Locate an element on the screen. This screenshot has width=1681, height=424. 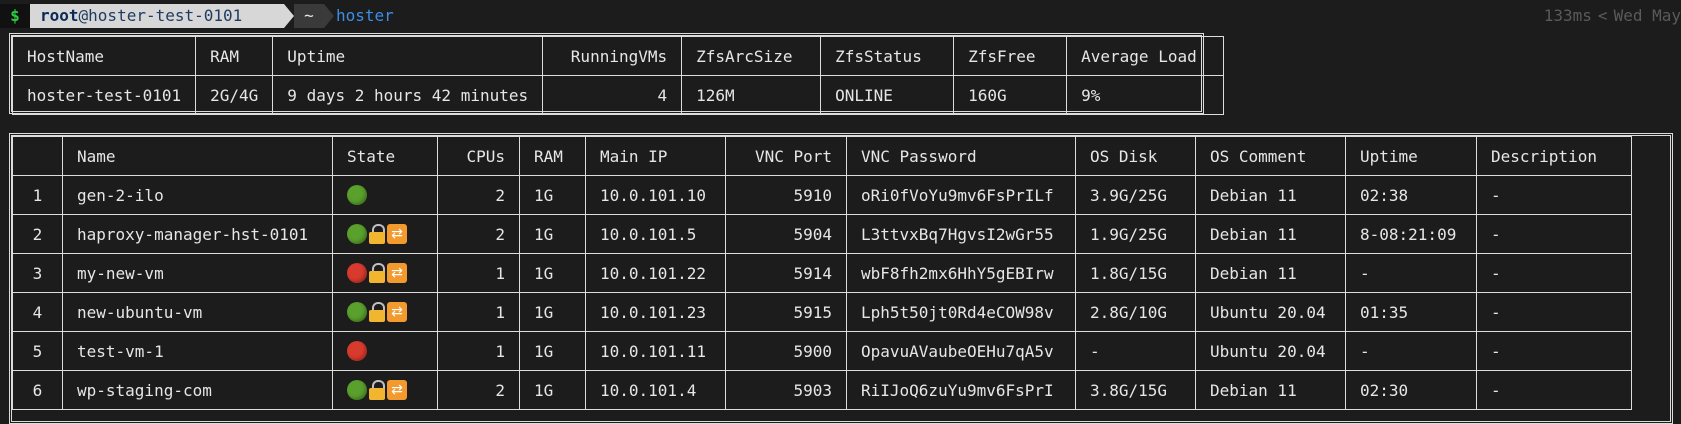
vm-name: my-new-vm is located at coordinates (197, 273).